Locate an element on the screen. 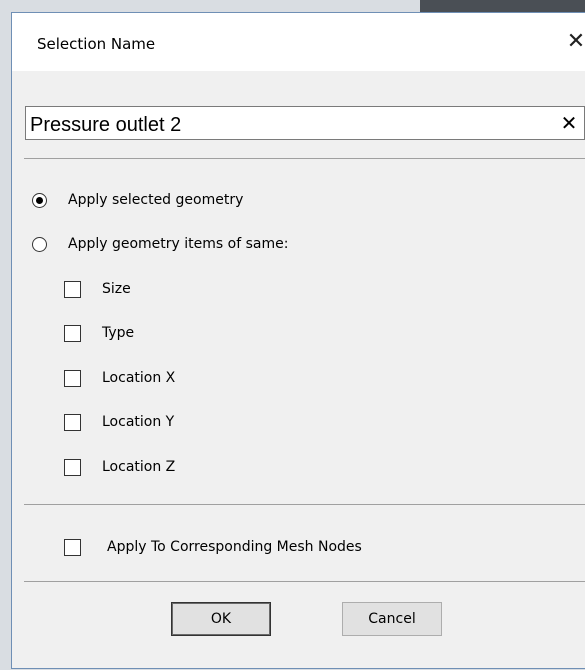  radio-button is located at coordinates (39, 244).